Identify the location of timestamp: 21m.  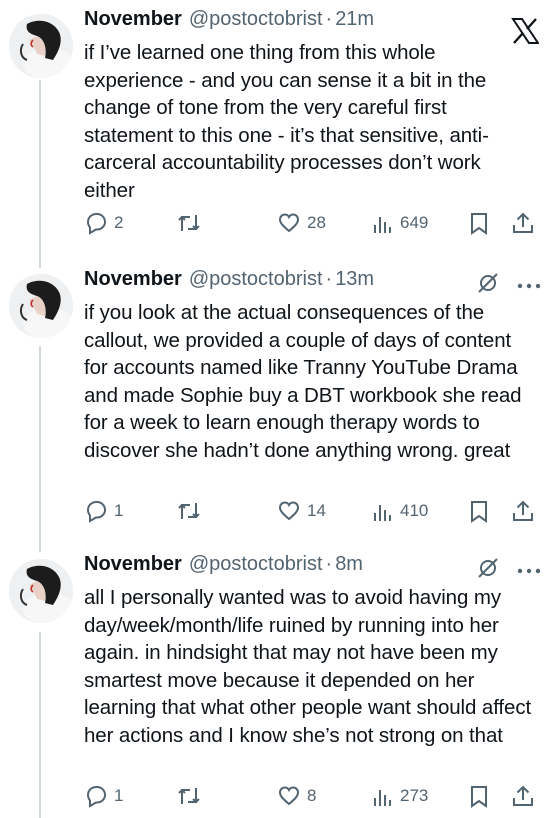
(354, 19).